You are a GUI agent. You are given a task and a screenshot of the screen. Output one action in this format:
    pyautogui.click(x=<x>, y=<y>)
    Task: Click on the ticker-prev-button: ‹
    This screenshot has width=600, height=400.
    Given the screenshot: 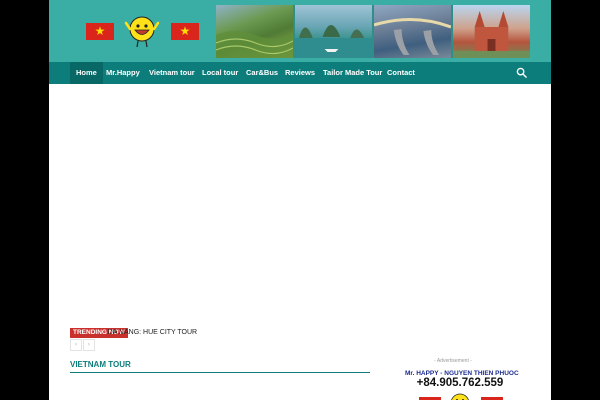 What is the action you would take?
    pyautogui.click(x=76, y=345)
    